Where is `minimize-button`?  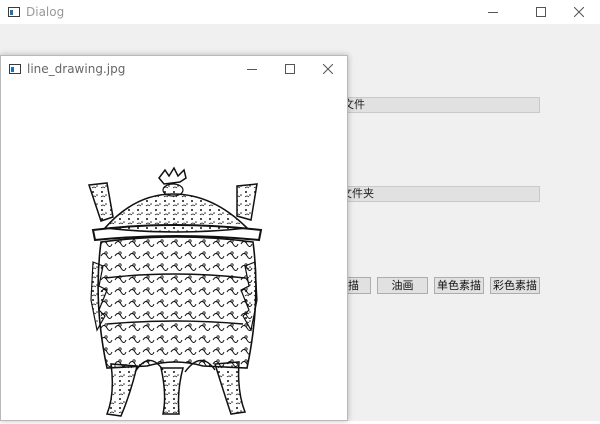
minimize-button is located at coordinates (493, 12).